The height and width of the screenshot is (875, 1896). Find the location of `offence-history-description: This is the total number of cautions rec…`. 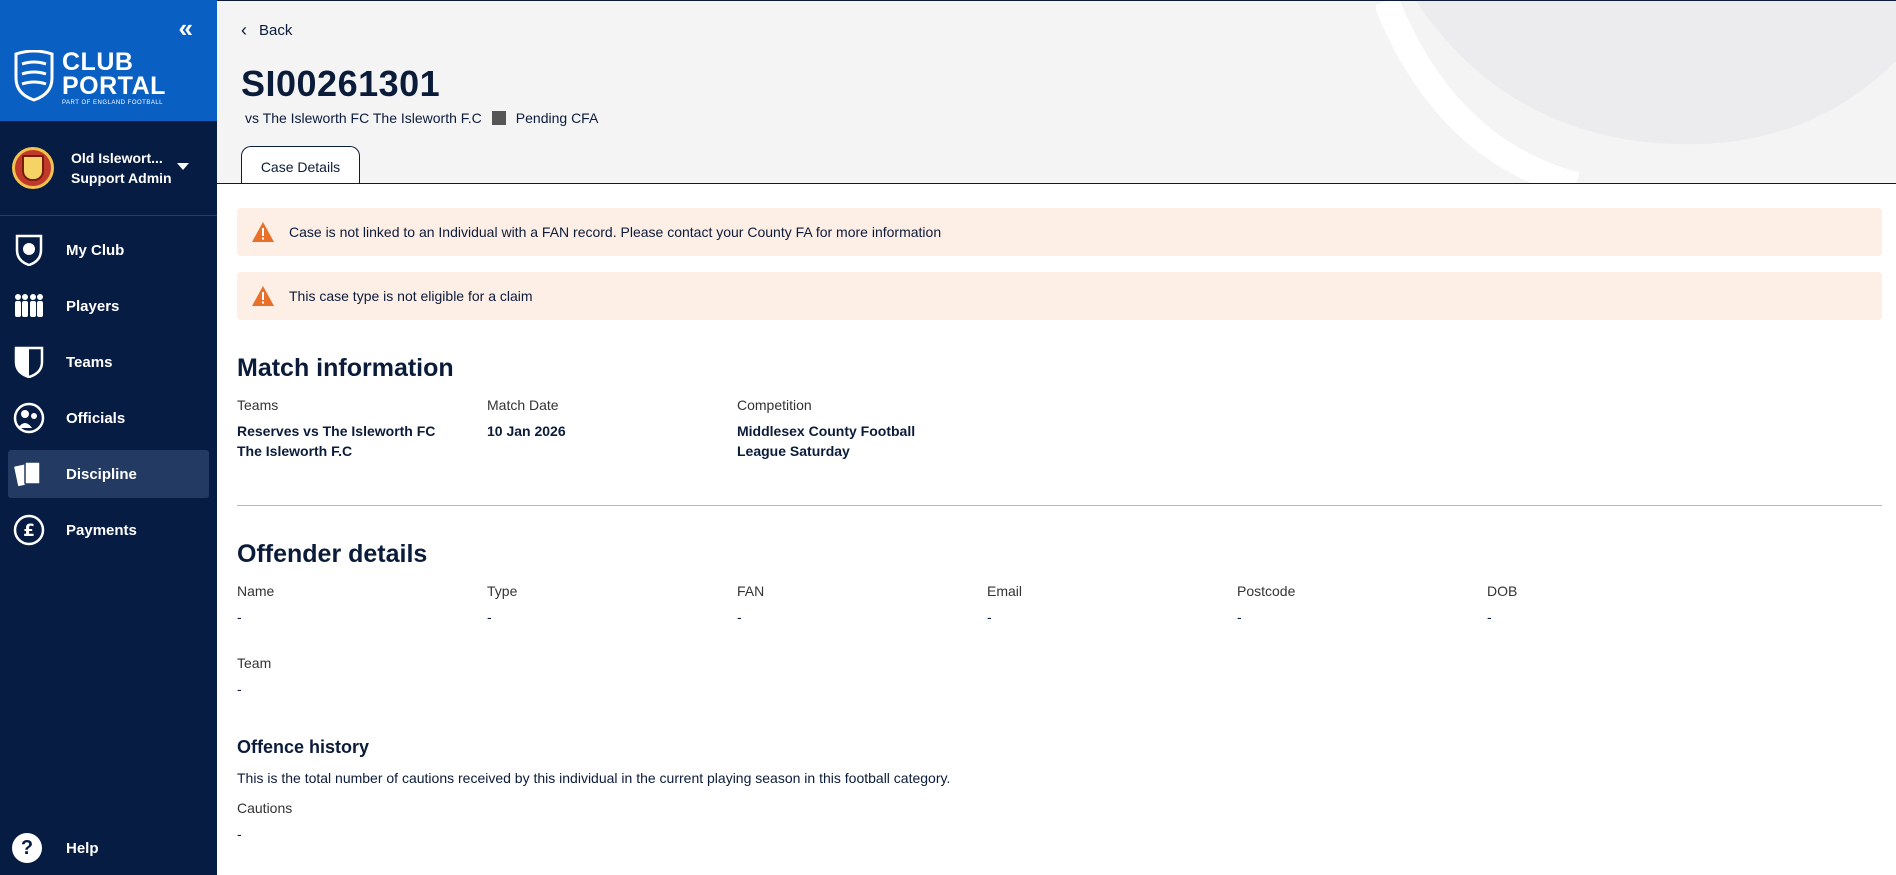

offence-history-description: This is the total number of cautions rec… is located at coordinates (594, 778).